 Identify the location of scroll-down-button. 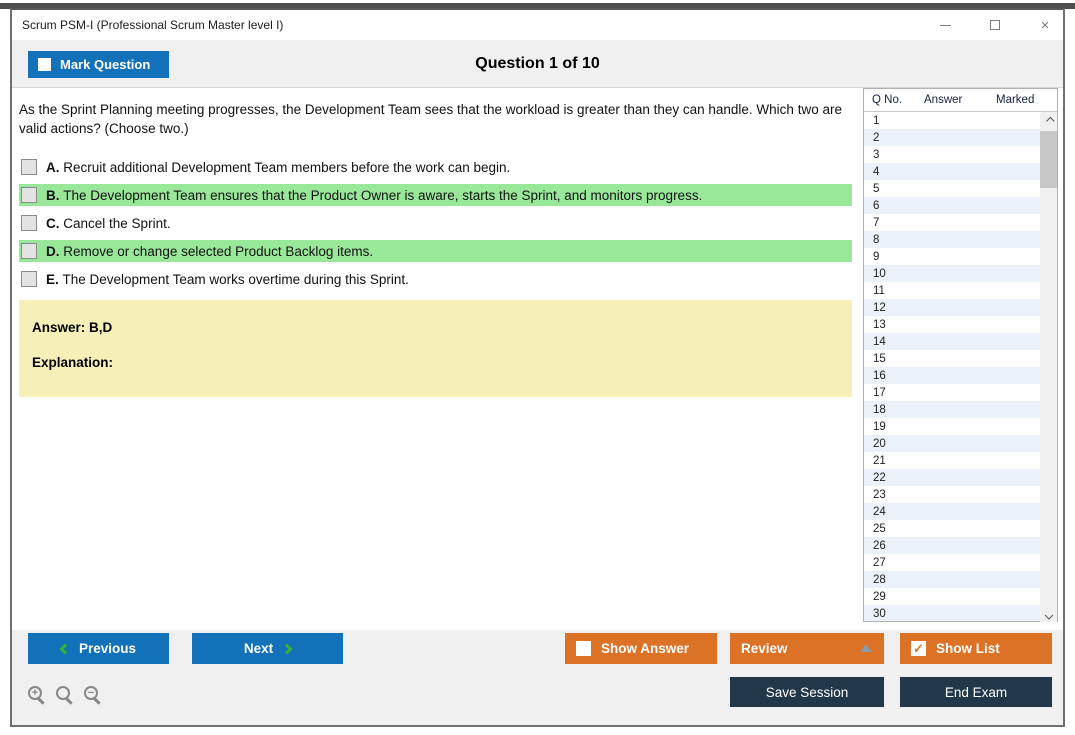
(1048, 613).